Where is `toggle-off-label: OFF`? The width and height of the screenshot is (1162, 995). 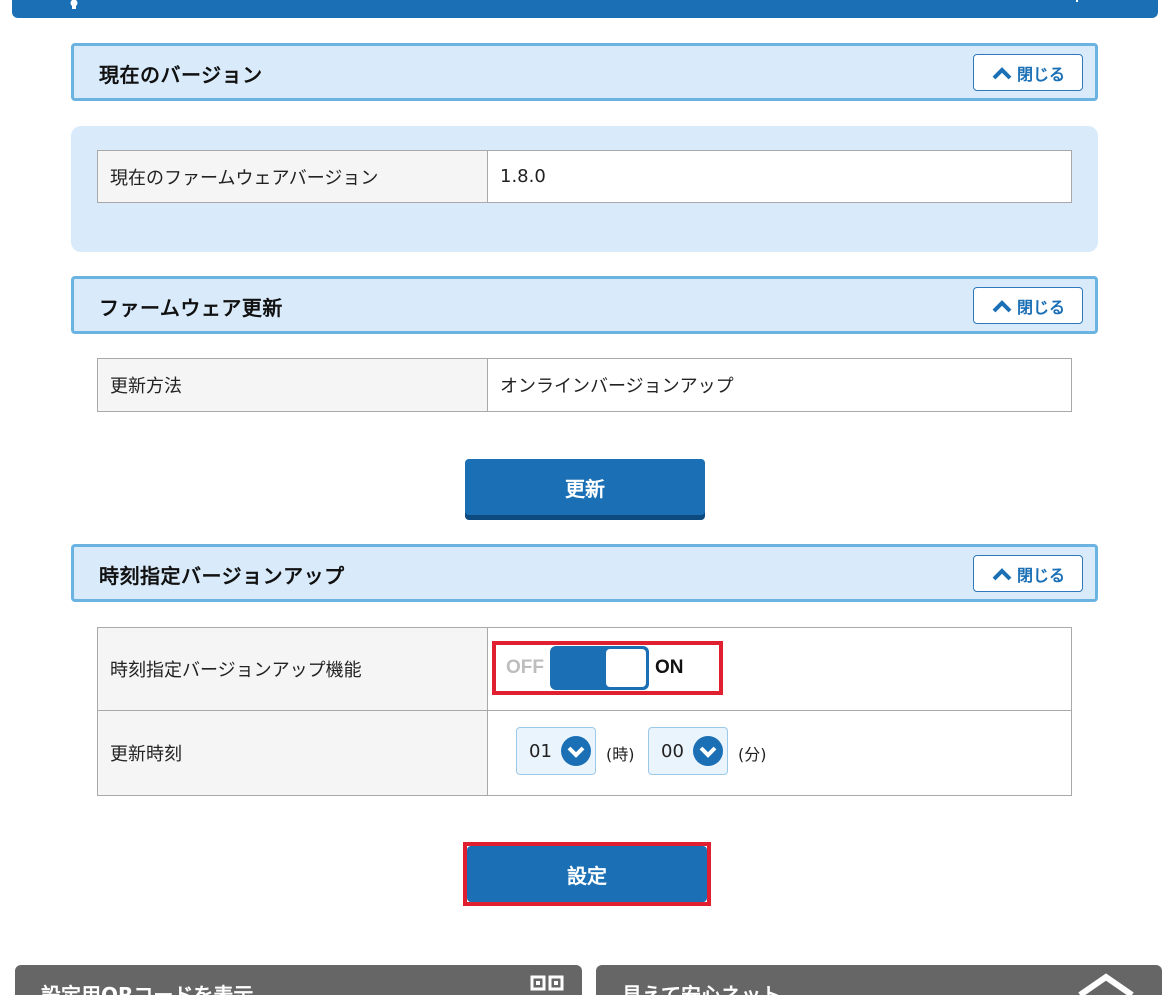
toggle-off-label: OFF is located at coordinates (525, 667).